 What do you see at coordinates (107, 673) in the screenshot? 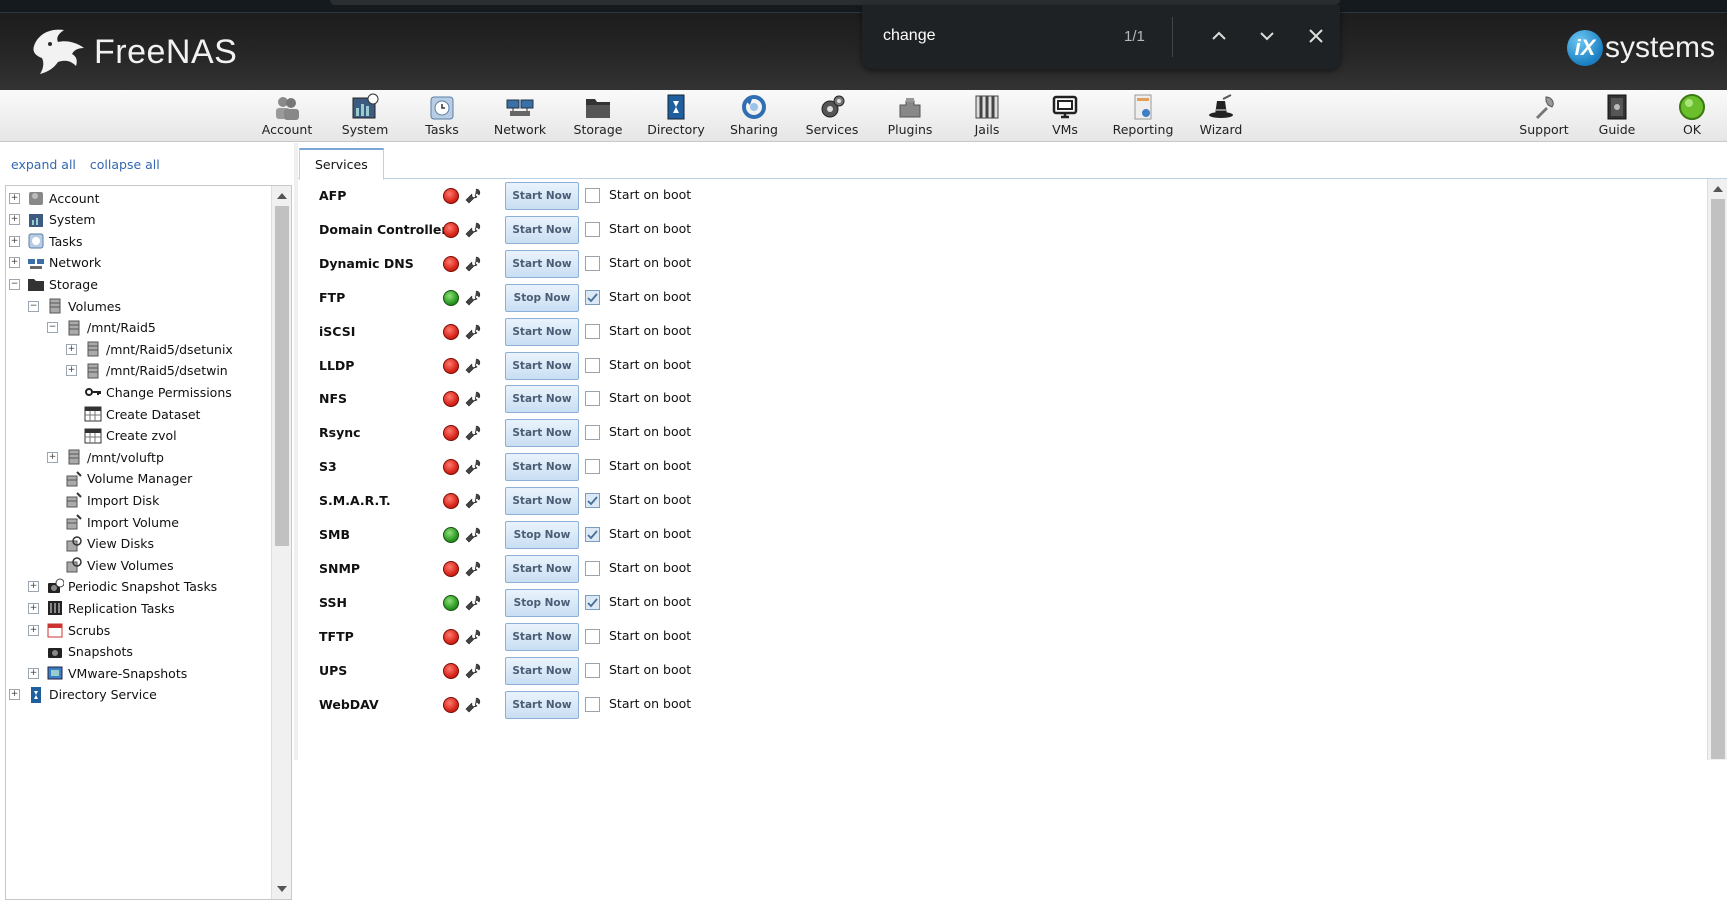
I see `tree-item: + VMware-Snapshots` at bounding box center [107, 673].